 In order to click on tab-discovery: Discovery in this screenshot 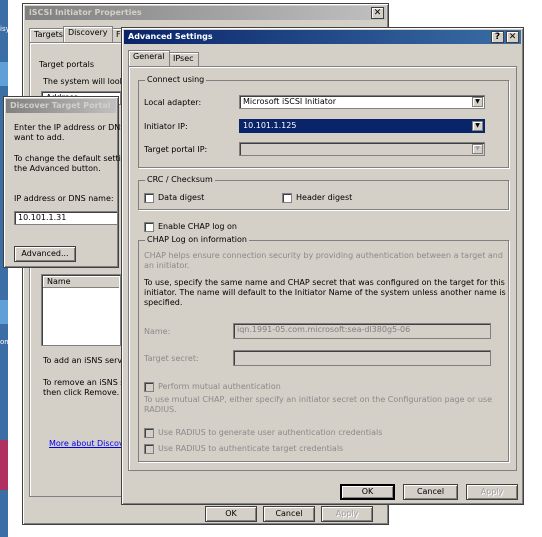, I will do `click(88, 34)`.